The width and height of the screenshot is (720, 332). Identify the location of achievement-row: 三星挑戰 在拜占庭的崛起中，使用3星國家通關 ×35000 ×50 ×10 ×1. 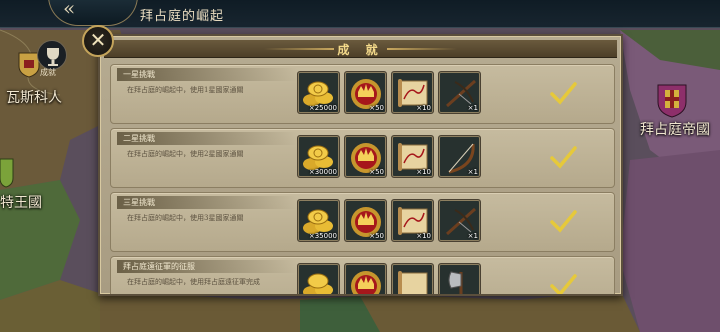
(362, 222).